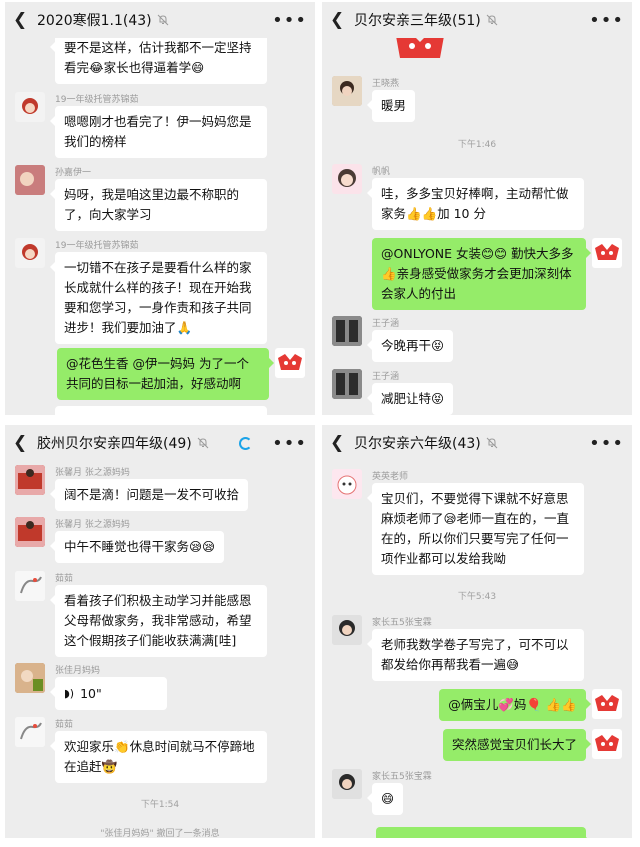 Image resolution: width=640 pixels, height=847 pixels. Describe the element at coordinates (160, 833) in the screenshot. I see `recall-notice: "张佳月妈妈" 撤回了一条消息` at that location.